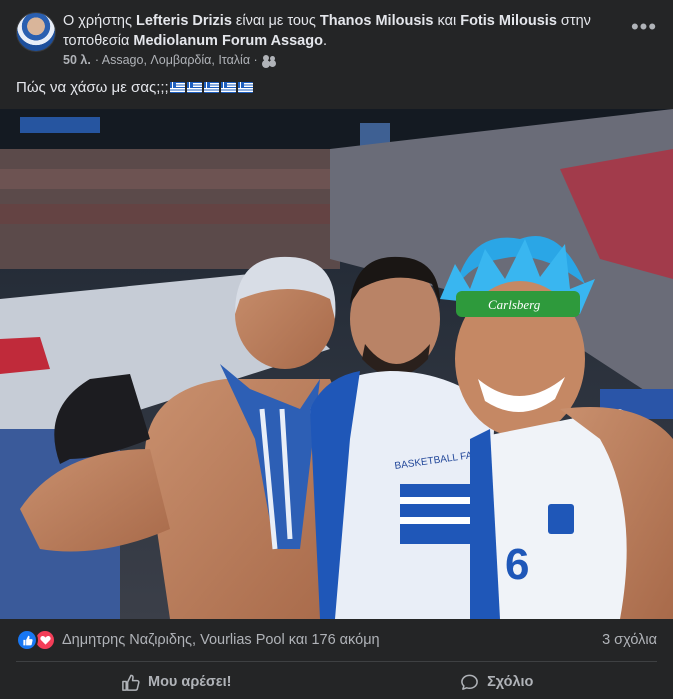  I want to click on comments-count-link: 3 σχόλια, so click(629, 640).